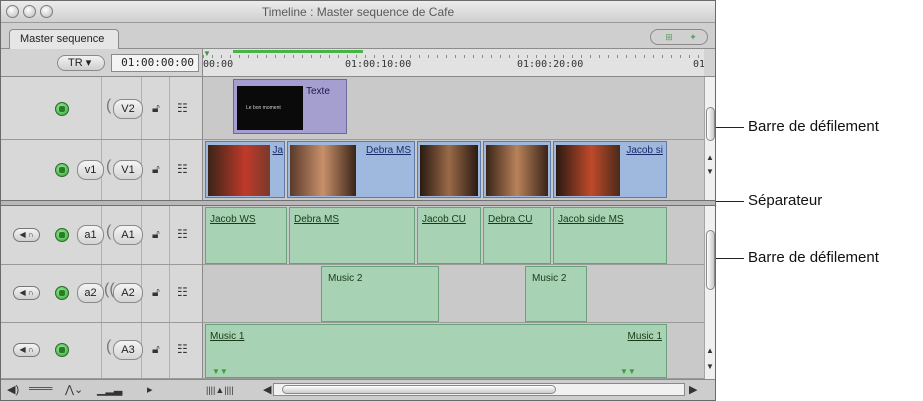  Describe the element at coordinates (207, 53) in the screenshot. I see `playhead-icon: ▼` at that location.